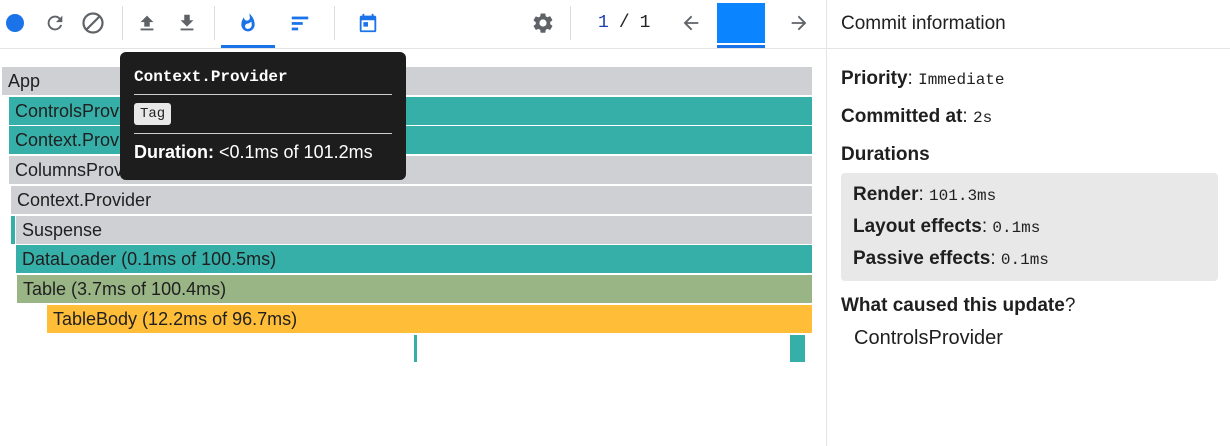 This screenshot has width=1230, height=446. Describe the element at coordinates (885, 154) in the screenshot. I see `durations-label: Durations` at that location.